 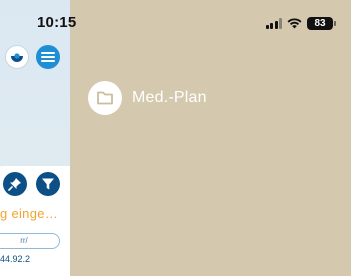 I want to click on hamburger-icon, so click(x=48, y=57).